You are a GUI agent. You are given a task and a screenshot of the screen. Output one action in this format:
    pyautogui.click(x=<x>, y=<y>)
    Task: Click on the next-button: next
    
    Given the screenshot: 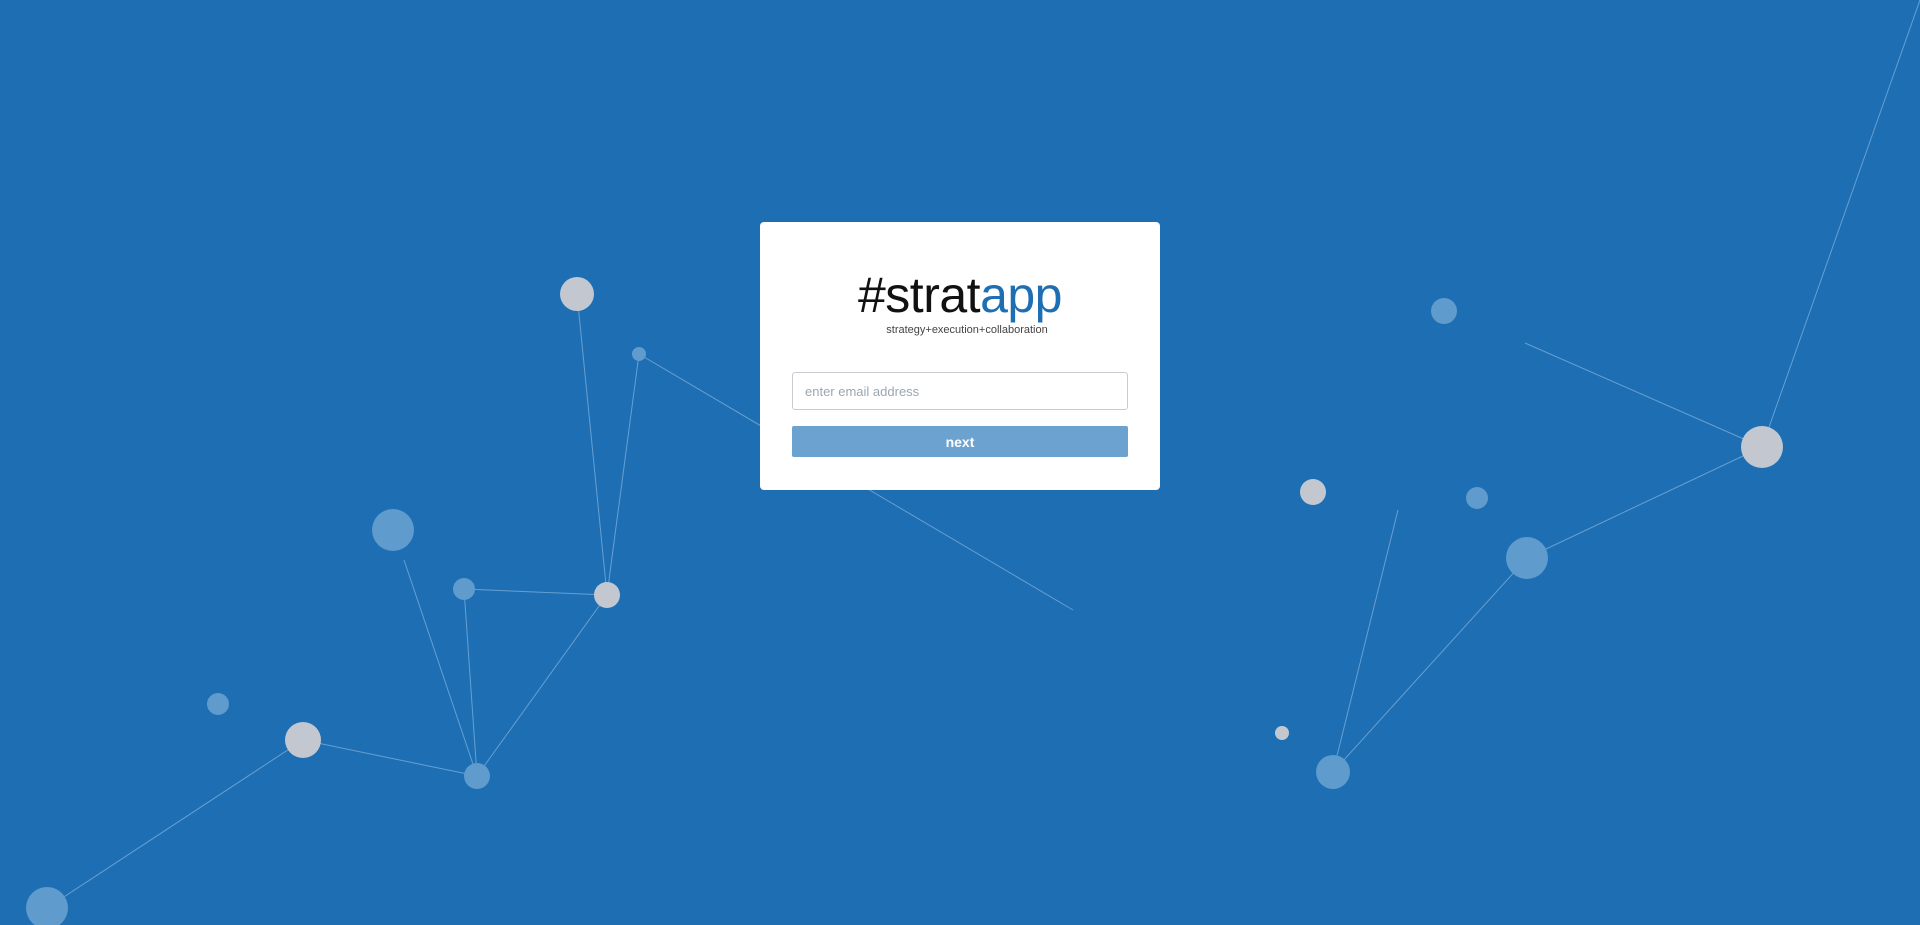 What is the action you would take?
    pyautogui.click(x=960, y=441)
    